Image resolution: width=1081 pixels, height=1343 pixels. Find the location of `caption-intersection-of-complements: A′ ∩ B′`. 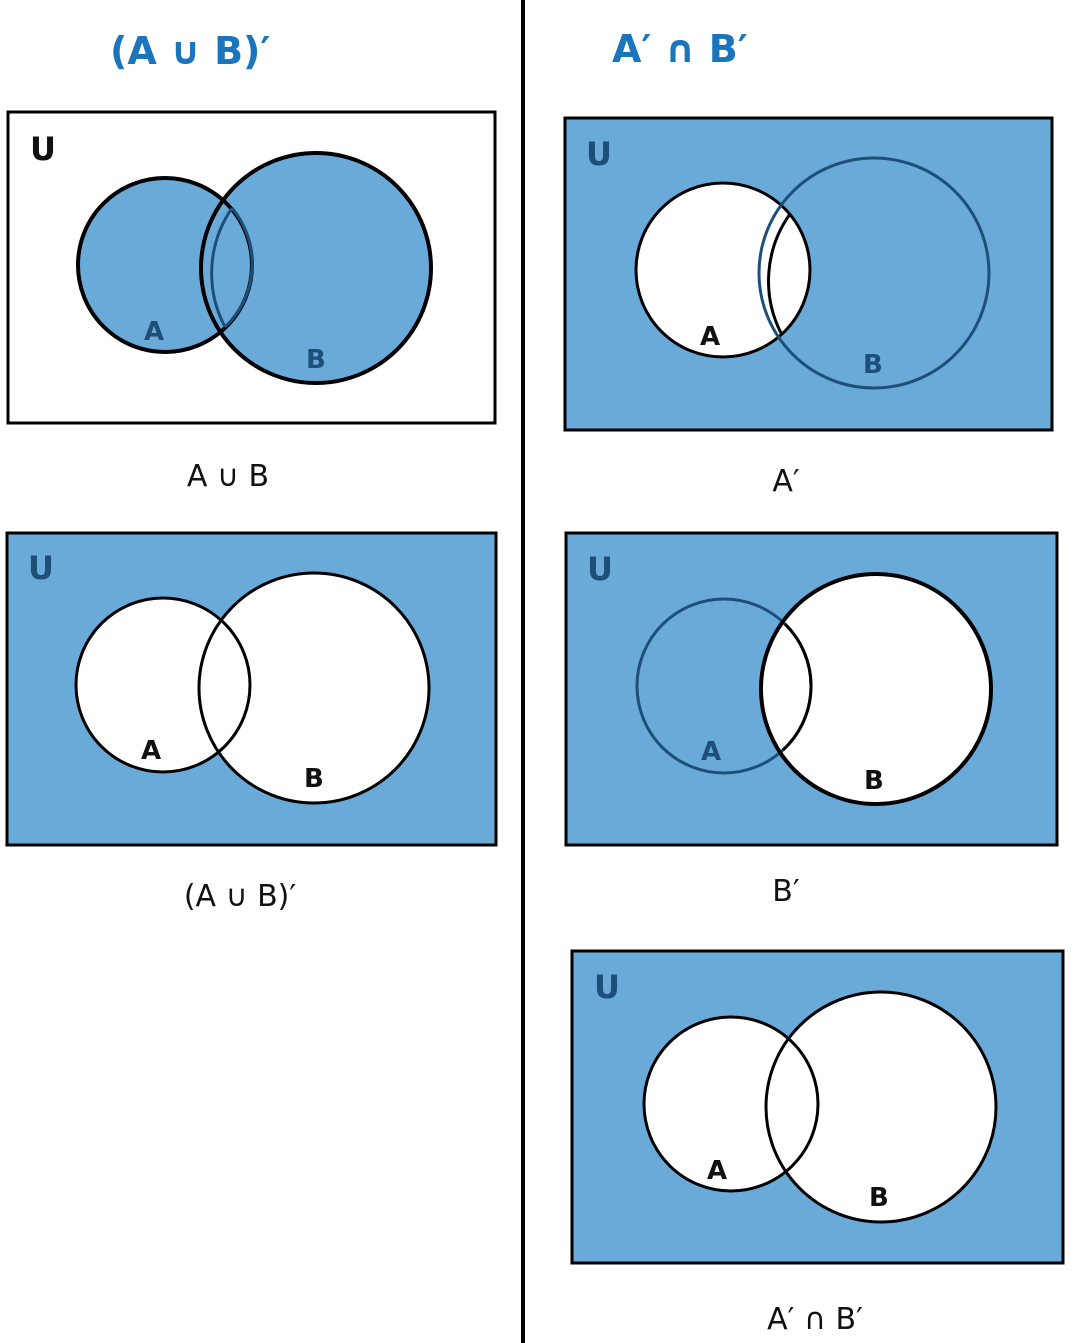

caption-intersection-of-complements: A′ ∩ B′ is located at coordinates (815, 1319).